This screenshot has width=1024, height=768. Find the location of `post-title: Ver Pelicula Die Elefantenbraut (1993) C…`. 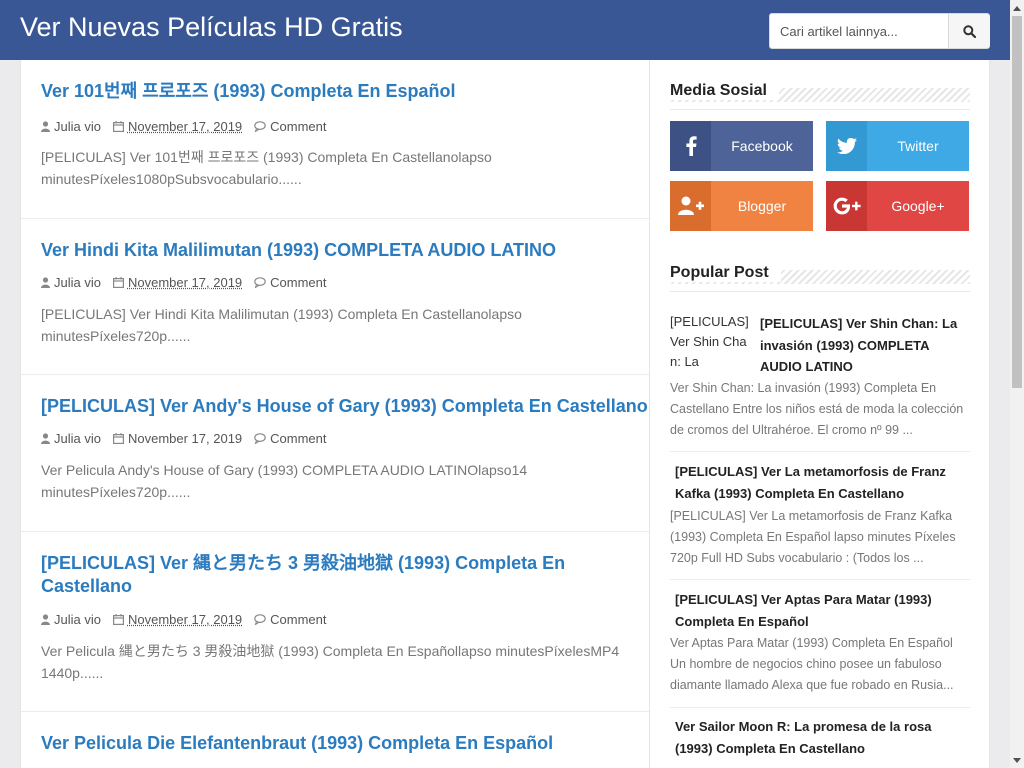

post-title: Ver Pelicula Die Elefantenbraut (1993) C… is located at coordinates (297, 743).